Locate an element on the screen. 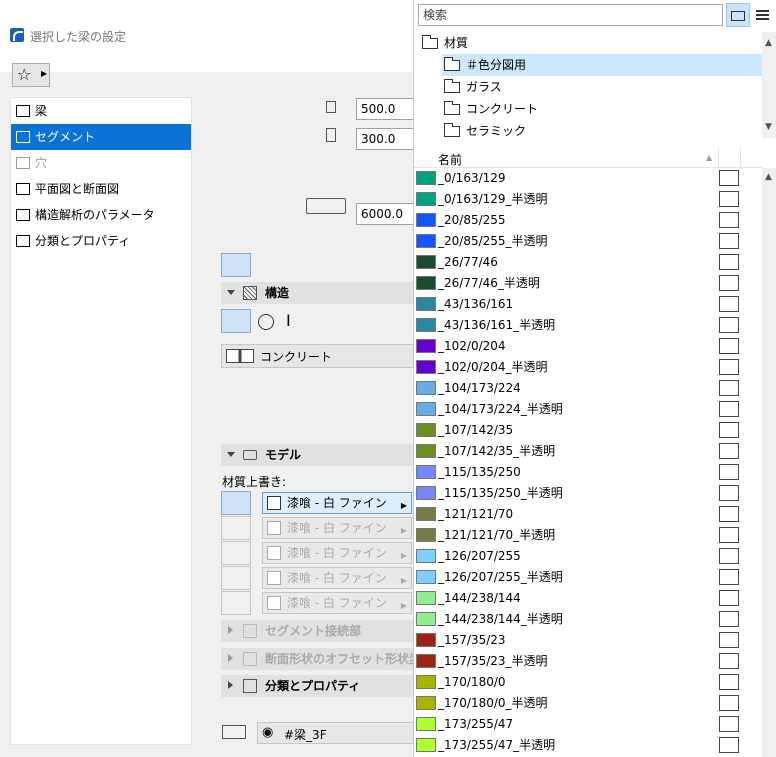  classification-section-header: 分類とプロパティ is located at coordinates (317, 686).